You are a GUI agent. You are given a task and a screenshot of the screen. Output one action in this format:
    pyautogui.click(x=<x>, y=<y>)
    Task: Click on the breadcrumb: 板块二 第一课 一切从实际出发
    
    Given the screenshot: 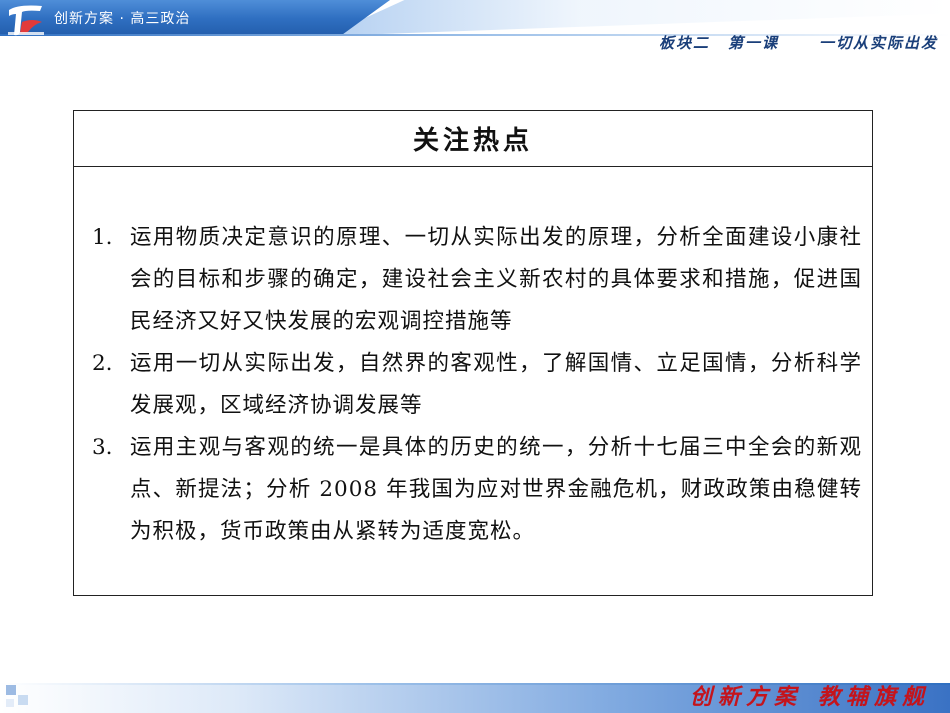 What is the action you would take?
    pyautogui.click(x=789, y=42)
    